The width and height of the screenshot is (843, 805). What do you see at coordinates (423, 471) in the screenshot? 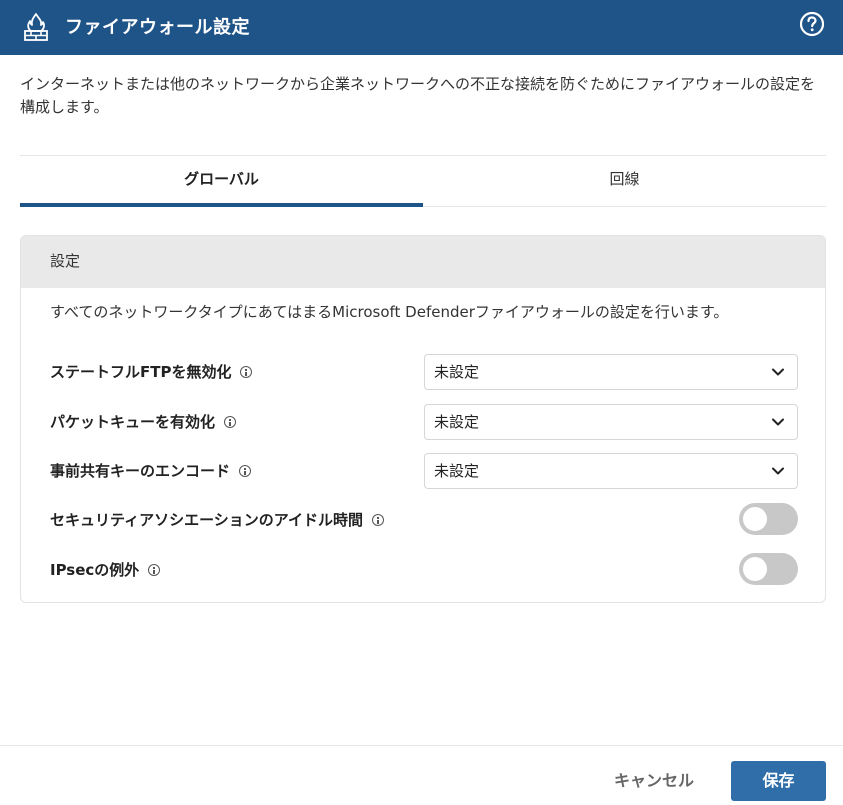
I see `setting-row-preshared-key-encoding: 事前共有キーのエンコード 未設定` at bounding box center [423, 471].